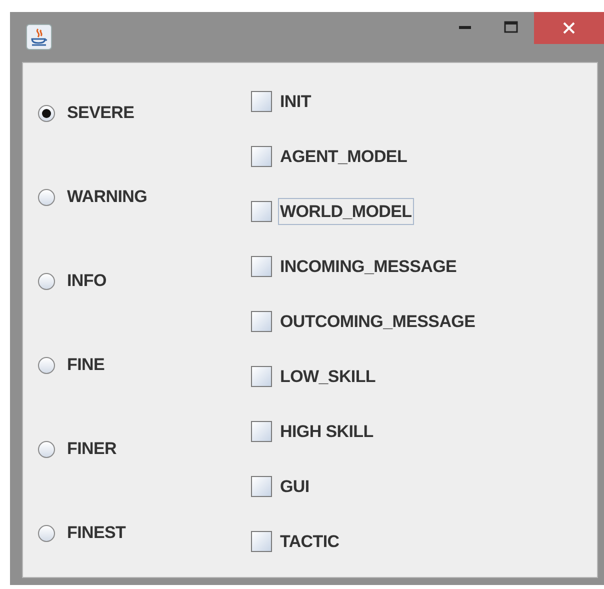 This screenshot has height=589, width=604. Describe the element at coordinates (377, 321) in the screenshot. I see `checkbox-label: OUTCOMING_MESSAGE` at that location.